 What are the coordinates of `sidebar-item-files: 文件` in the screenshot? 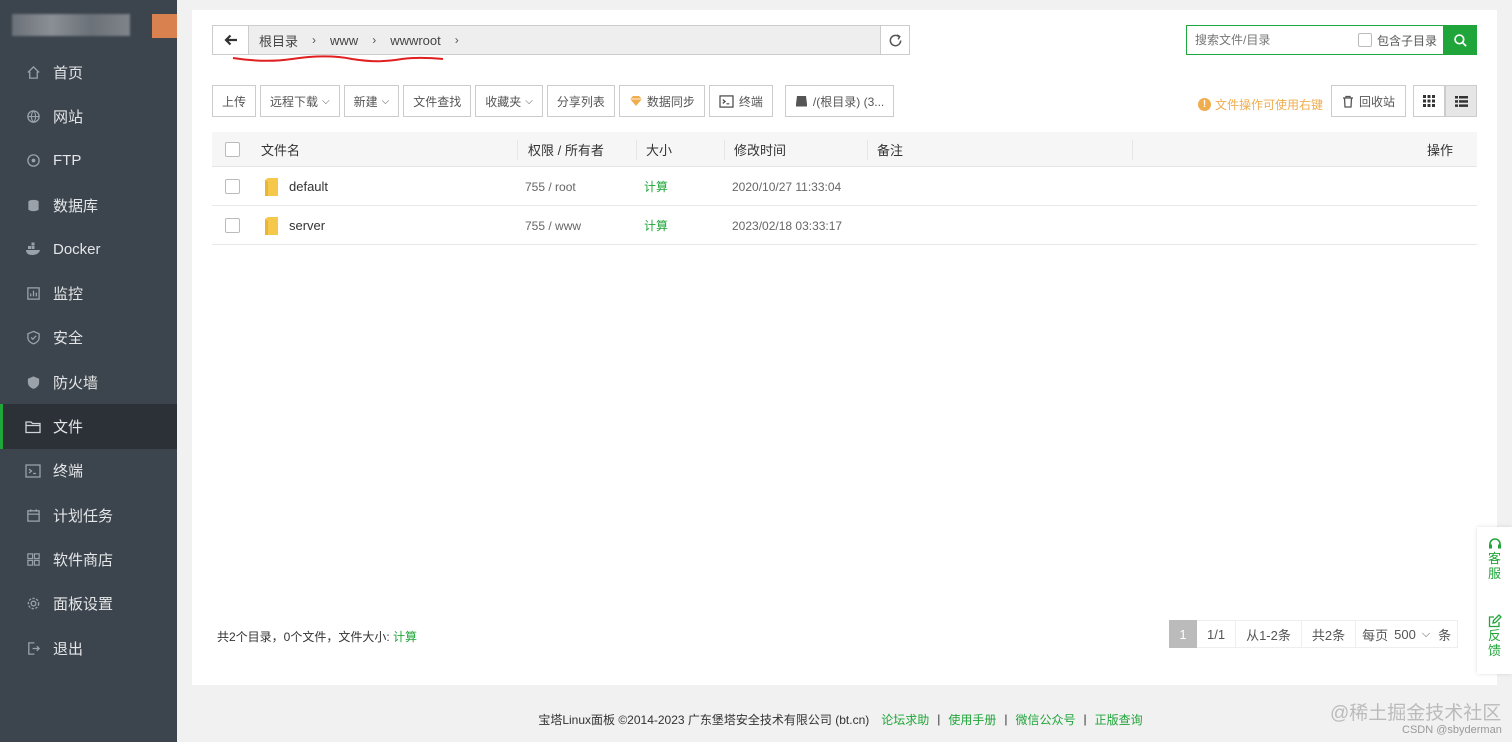 It's located at (88, 426).